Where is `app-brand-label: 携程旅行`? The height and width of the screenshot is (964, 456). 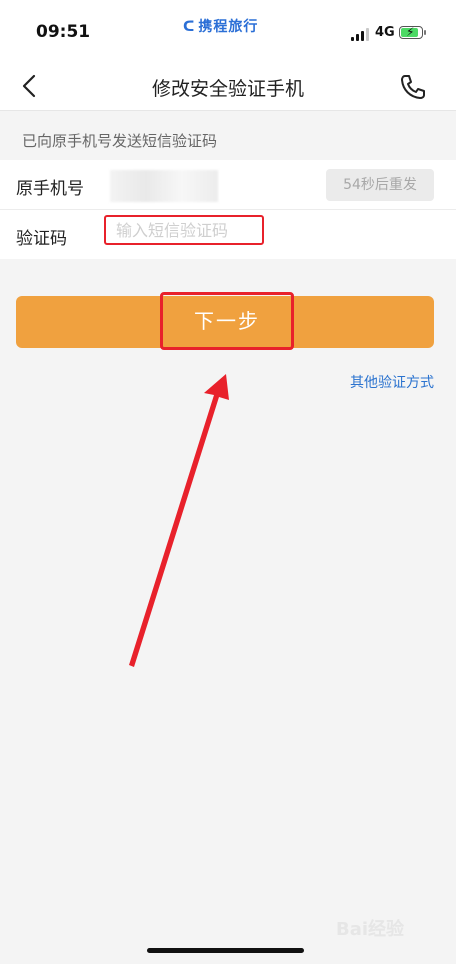 app-brand-label: 携程旅行 is located at coordinates (228, 27).